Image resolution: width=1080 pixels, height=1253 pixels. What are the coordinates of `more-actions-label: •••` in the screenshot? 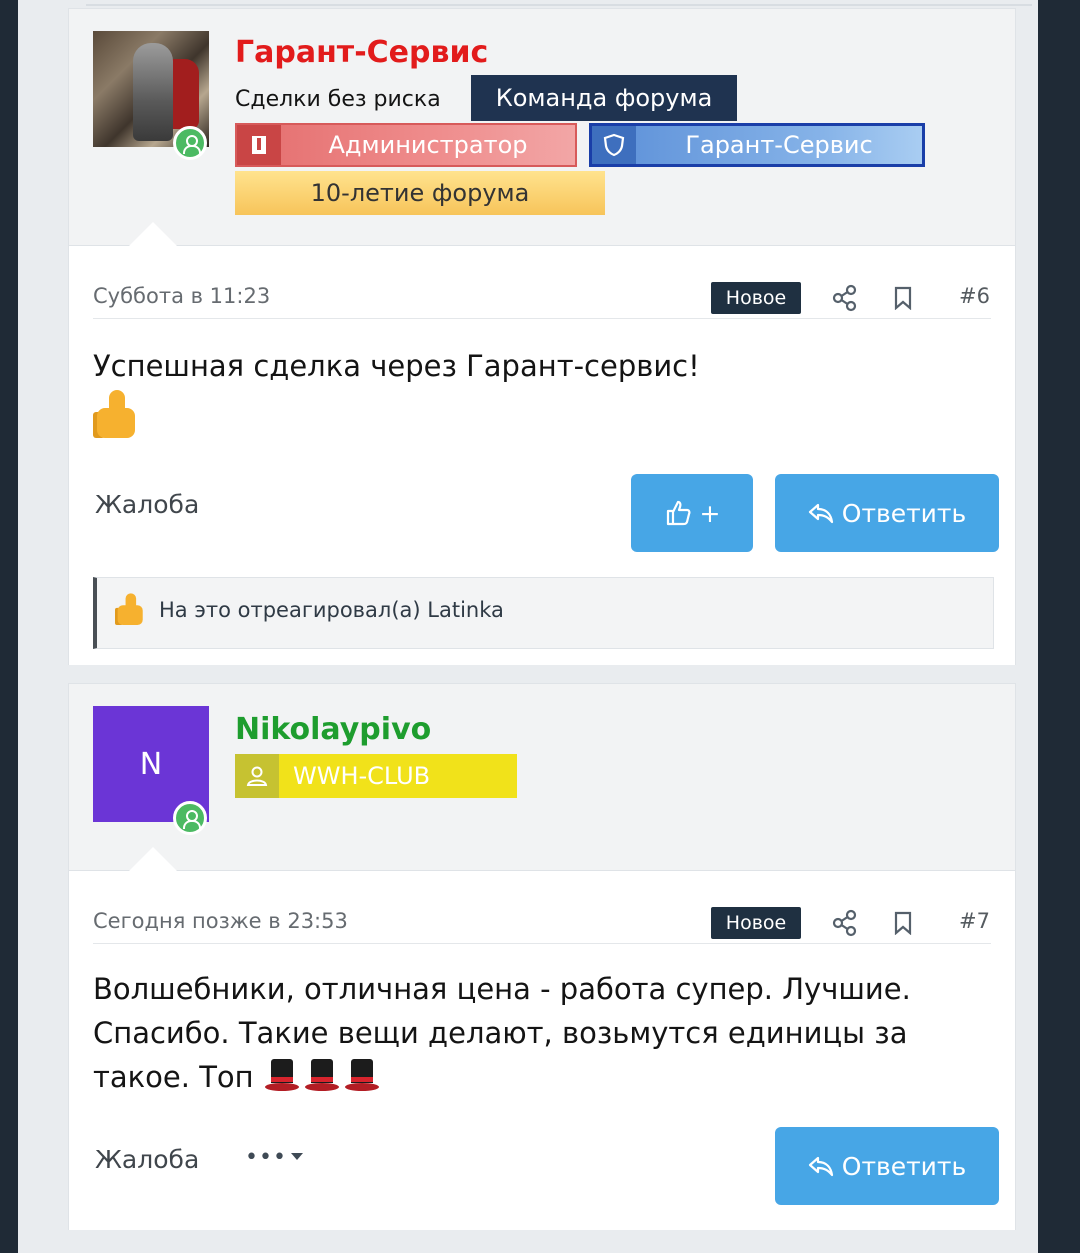 It's located at (266, 1157).